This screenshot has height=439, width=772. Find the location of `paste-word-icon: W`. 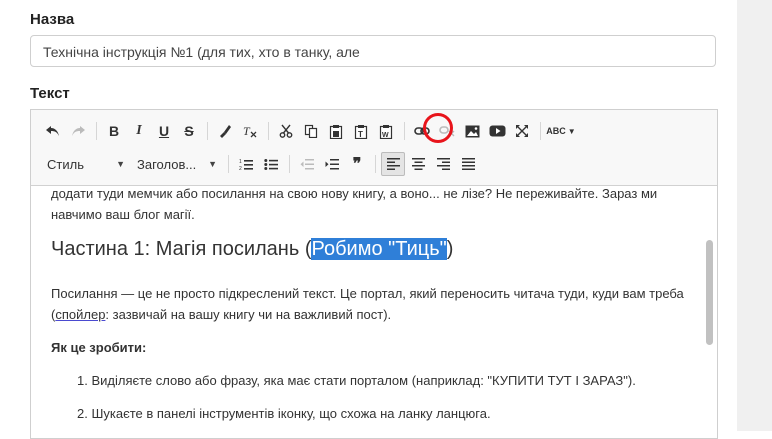

paste-word-icon: W is located at coordinates (386, 131).